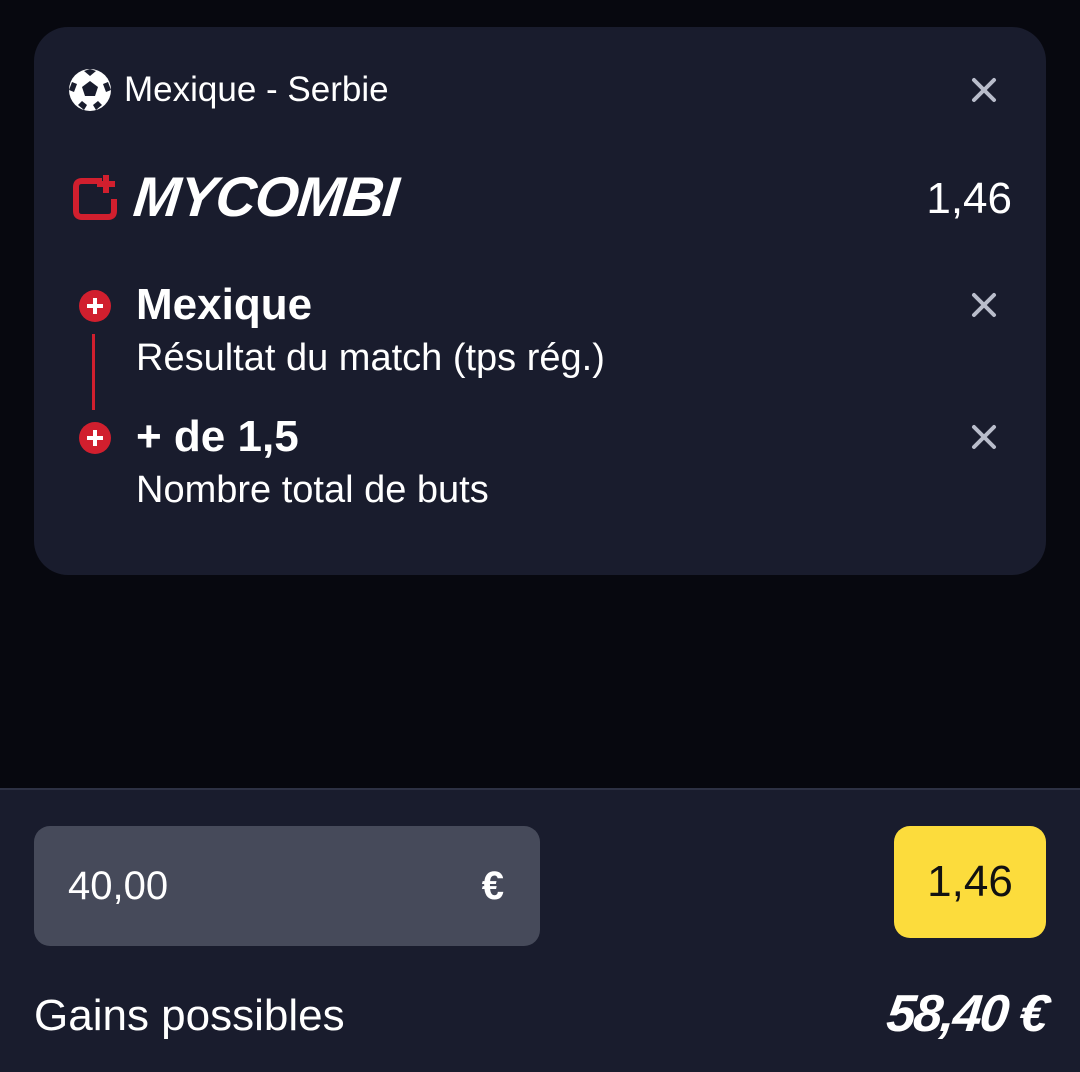 This screenshot has width=1080, height=1072. Describe the element at coordinates (492, 886) in the screenshot. I see `euro-icon: €` at that location.